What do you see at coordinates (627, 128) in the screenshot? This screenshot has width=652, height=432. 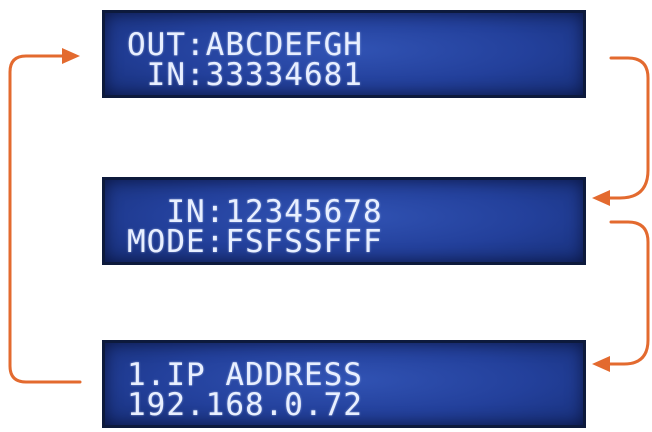 I see `arrow-screen1-to-screen2` at bounding box center [627, 128].